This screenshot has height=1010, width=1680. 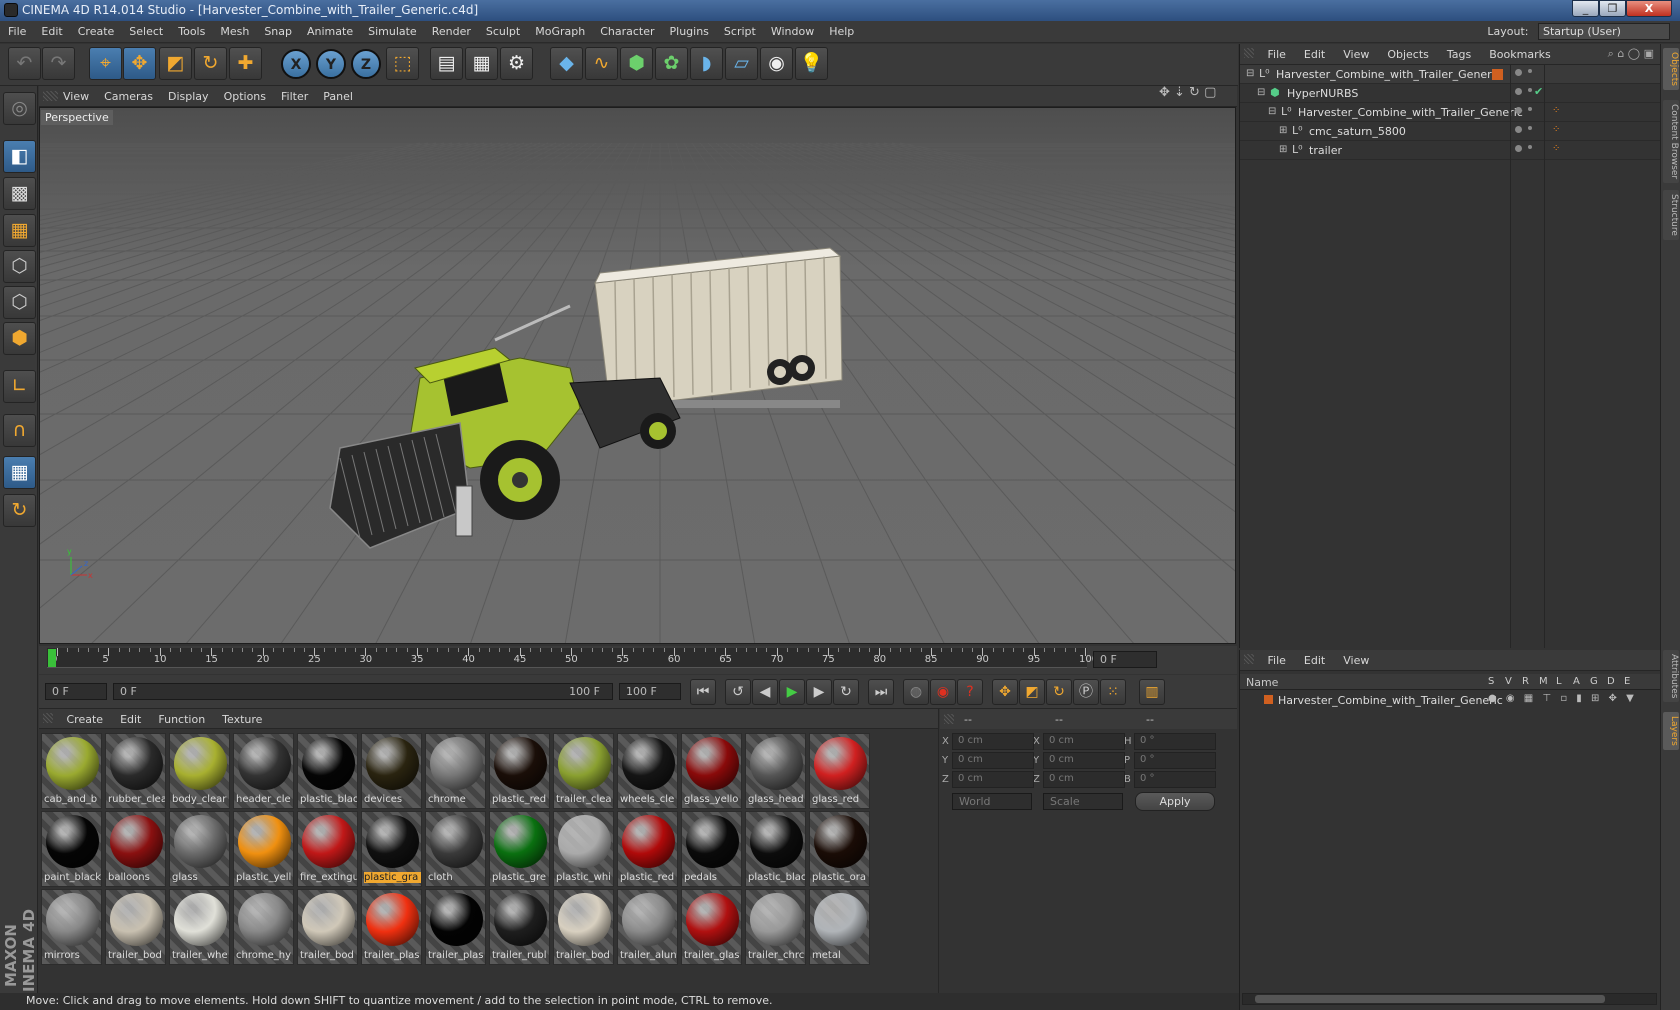 What do you see at coordinates (1086, 692) in the screenshot?
I see `key-parameter-icon: Ⓟ` at bounding box center [1086, 692].